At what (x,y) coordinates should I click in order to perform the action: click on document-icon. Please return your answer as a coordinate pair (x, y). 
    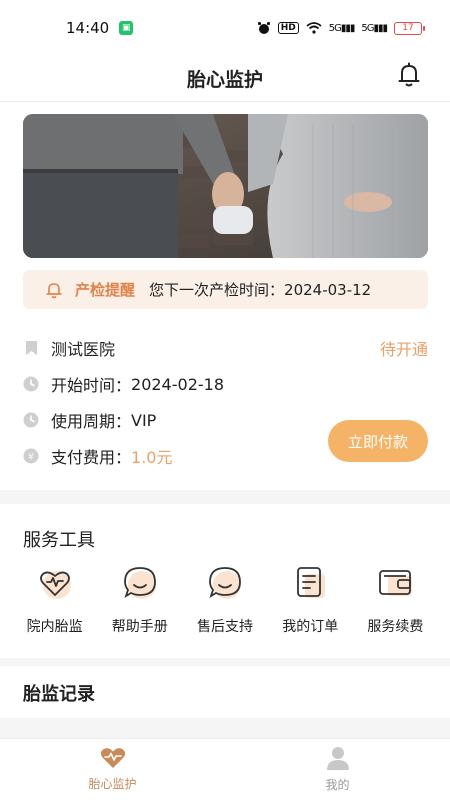
    Looking at the image, I should click on (311, 582).